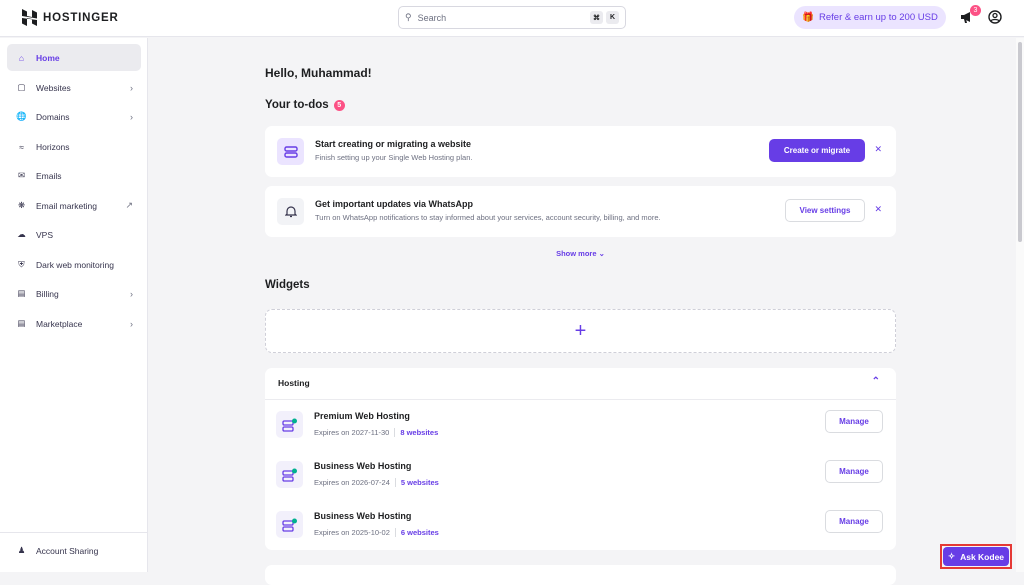 Image resolution: width=1024 pixels, height=585 pixels. What do you see at coordinates (580, 331) in the screenshot?
I see `add-widget-button: +` at bounding box center [580, 331].